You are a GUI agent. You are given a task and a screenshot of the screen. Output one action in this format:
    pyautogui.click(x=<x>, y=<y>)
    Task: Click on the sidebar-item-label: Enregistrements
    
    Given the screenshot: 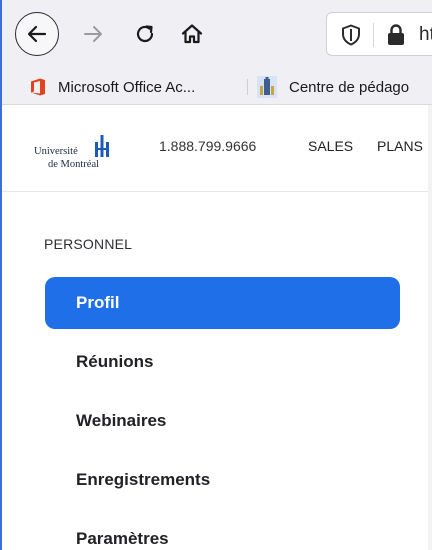 What is the action you would take?
    pyautogui.click(x=143, y=479)
    